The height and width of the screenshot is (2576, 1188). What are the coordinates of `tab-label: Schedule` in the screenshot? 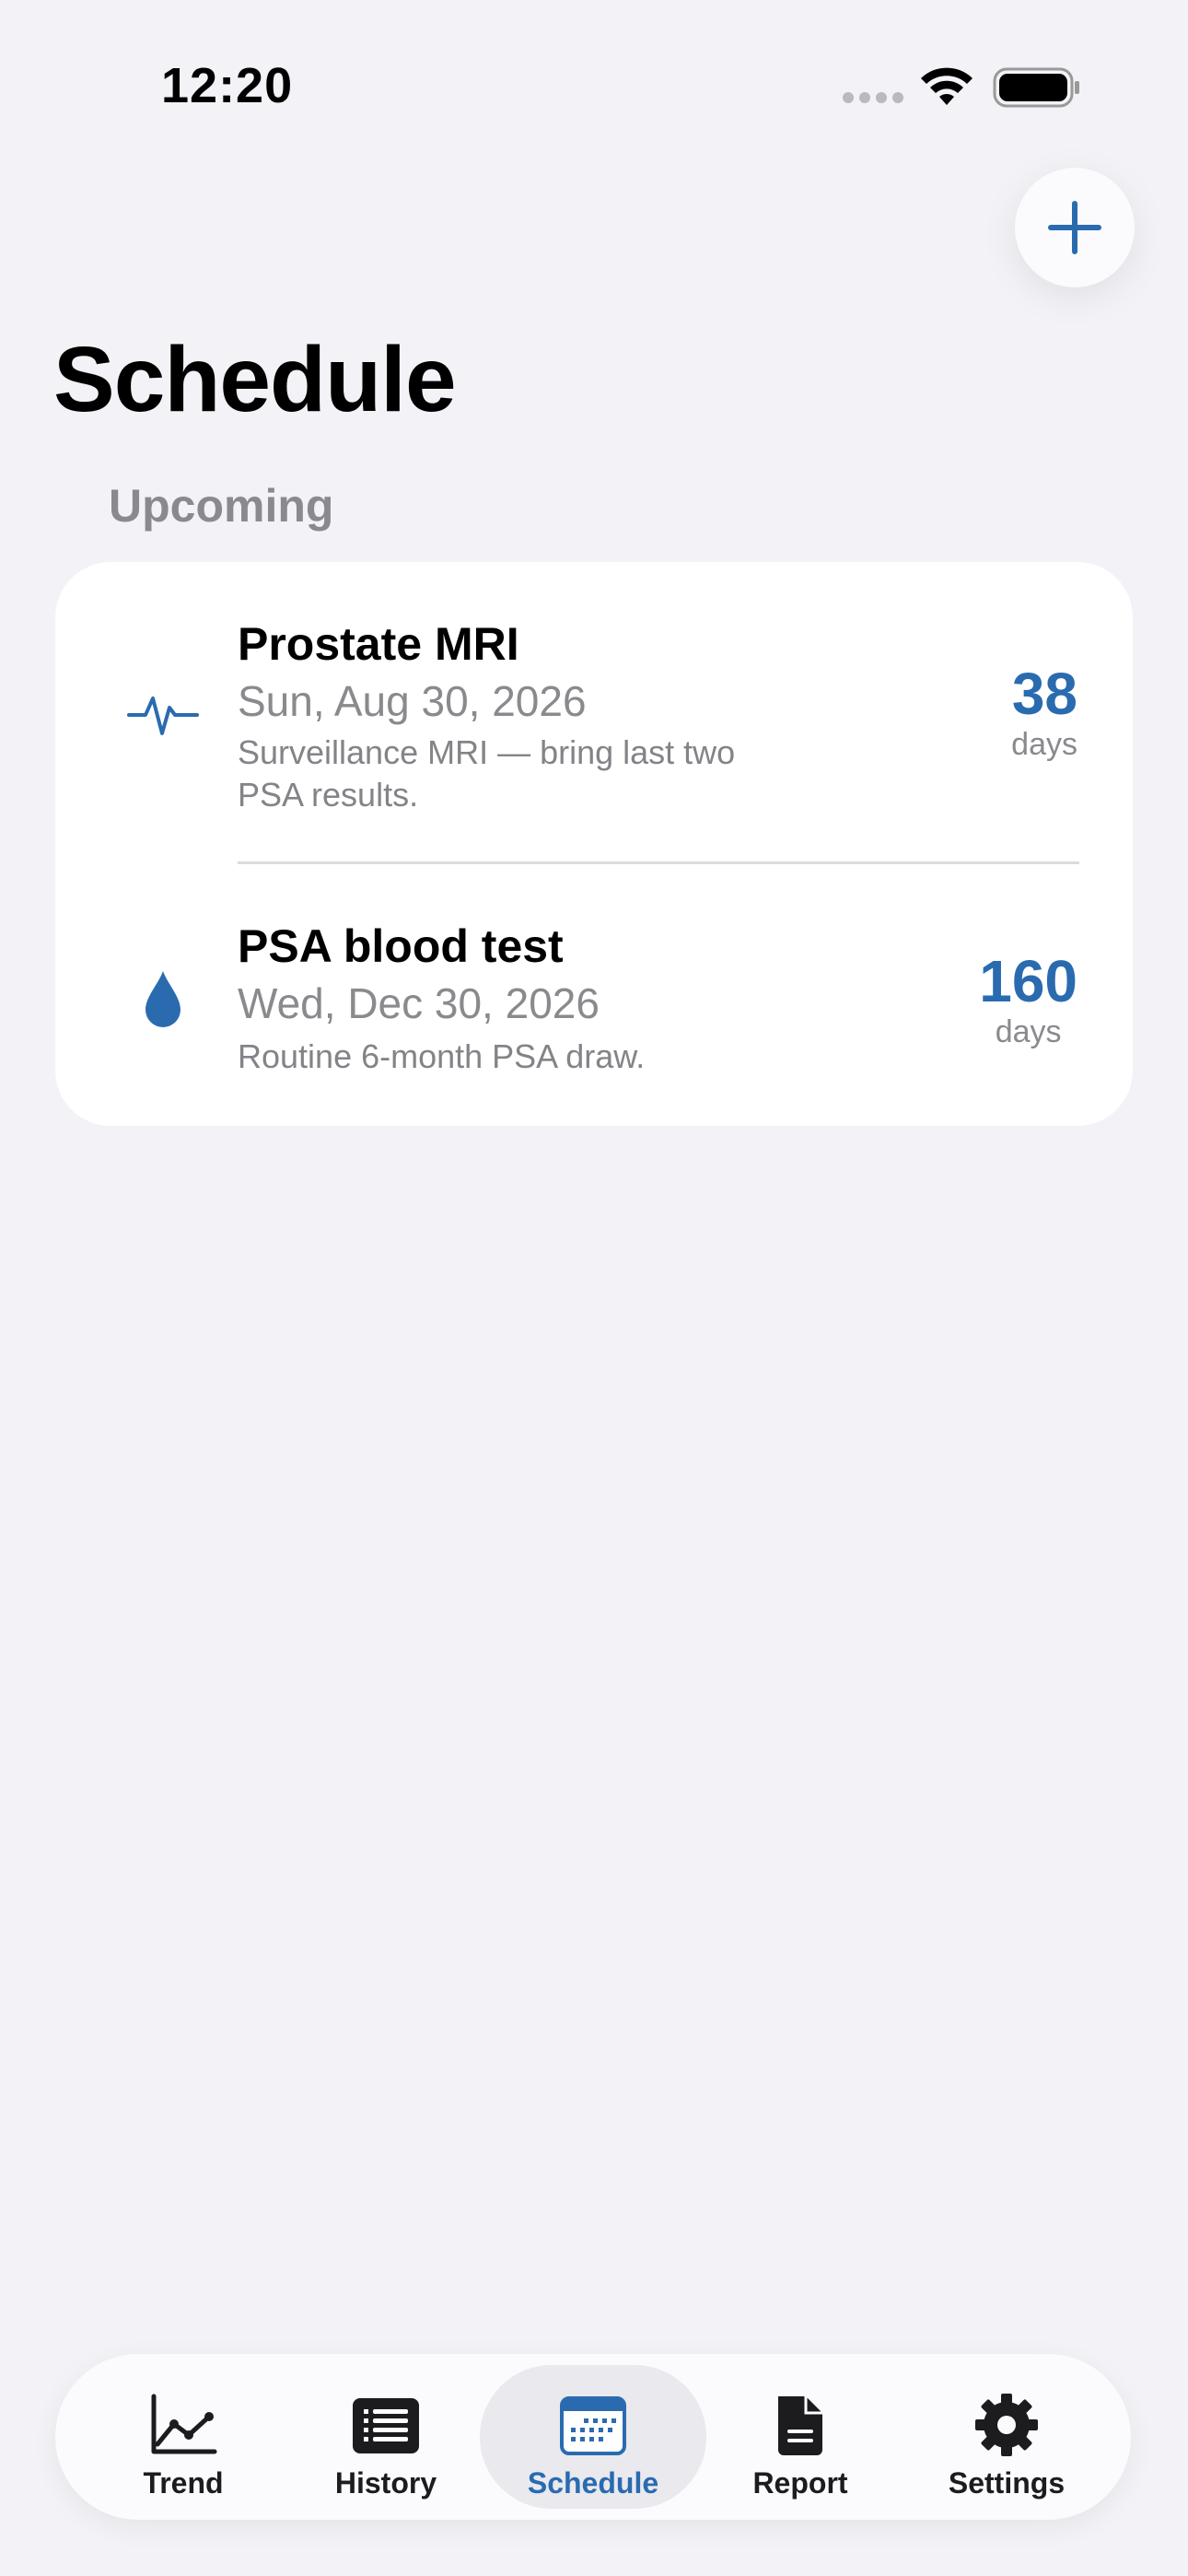 It's located at (593, 2483).